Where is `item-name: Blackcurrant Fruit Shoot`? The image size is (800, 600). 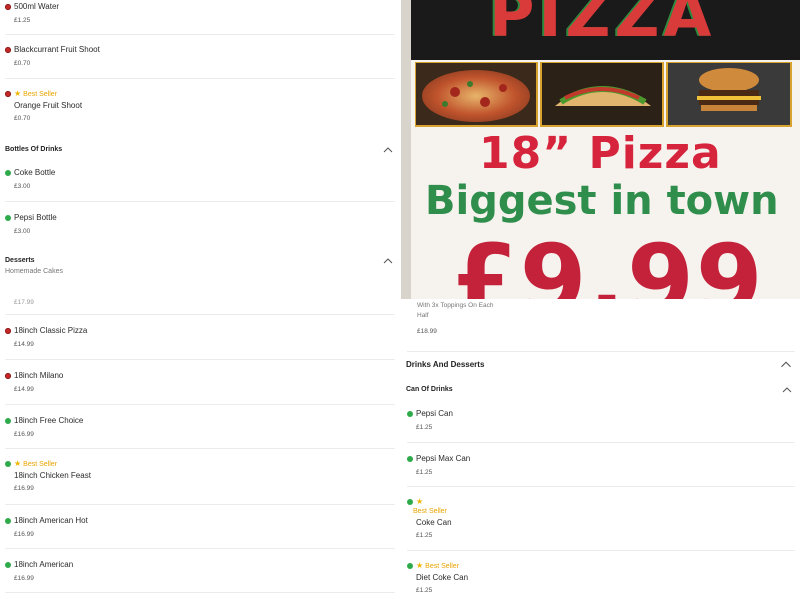
item-name: Blackcurrant Fruit Shoot is located at coordinates (57, 49).